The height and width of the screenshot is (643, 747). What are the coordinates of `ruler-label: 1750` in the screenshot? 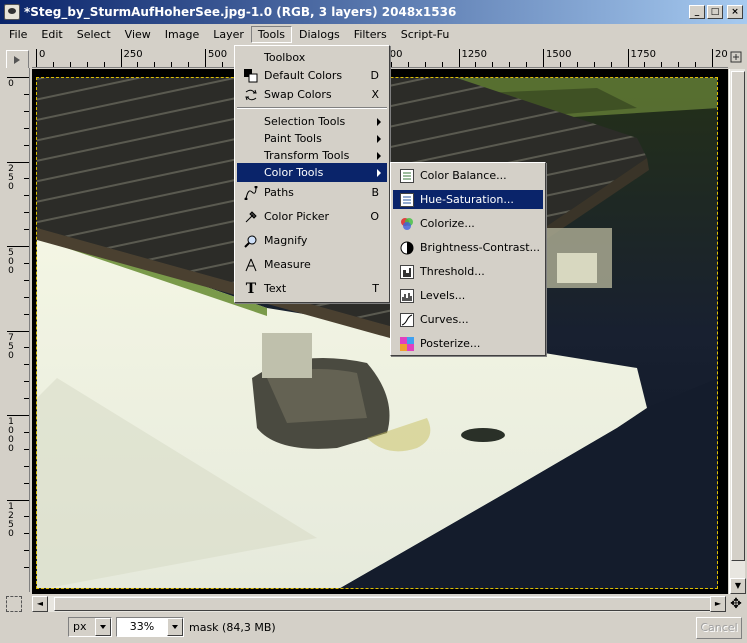 It's located at (643, 54).